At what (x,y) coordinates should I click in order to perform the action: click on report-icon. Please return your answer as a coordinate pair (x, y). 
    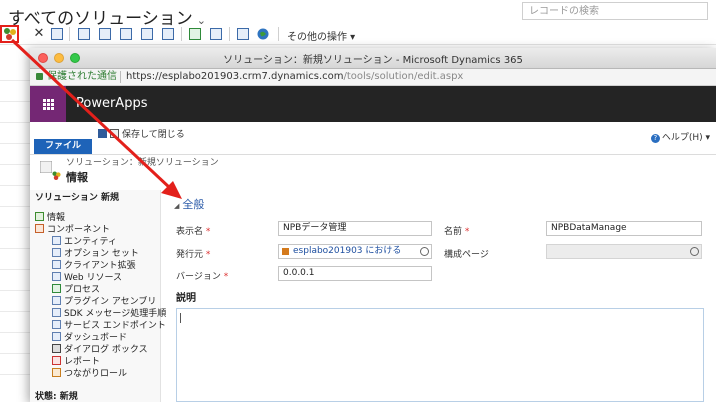
    Looking at the image, I should click on (56, 360).